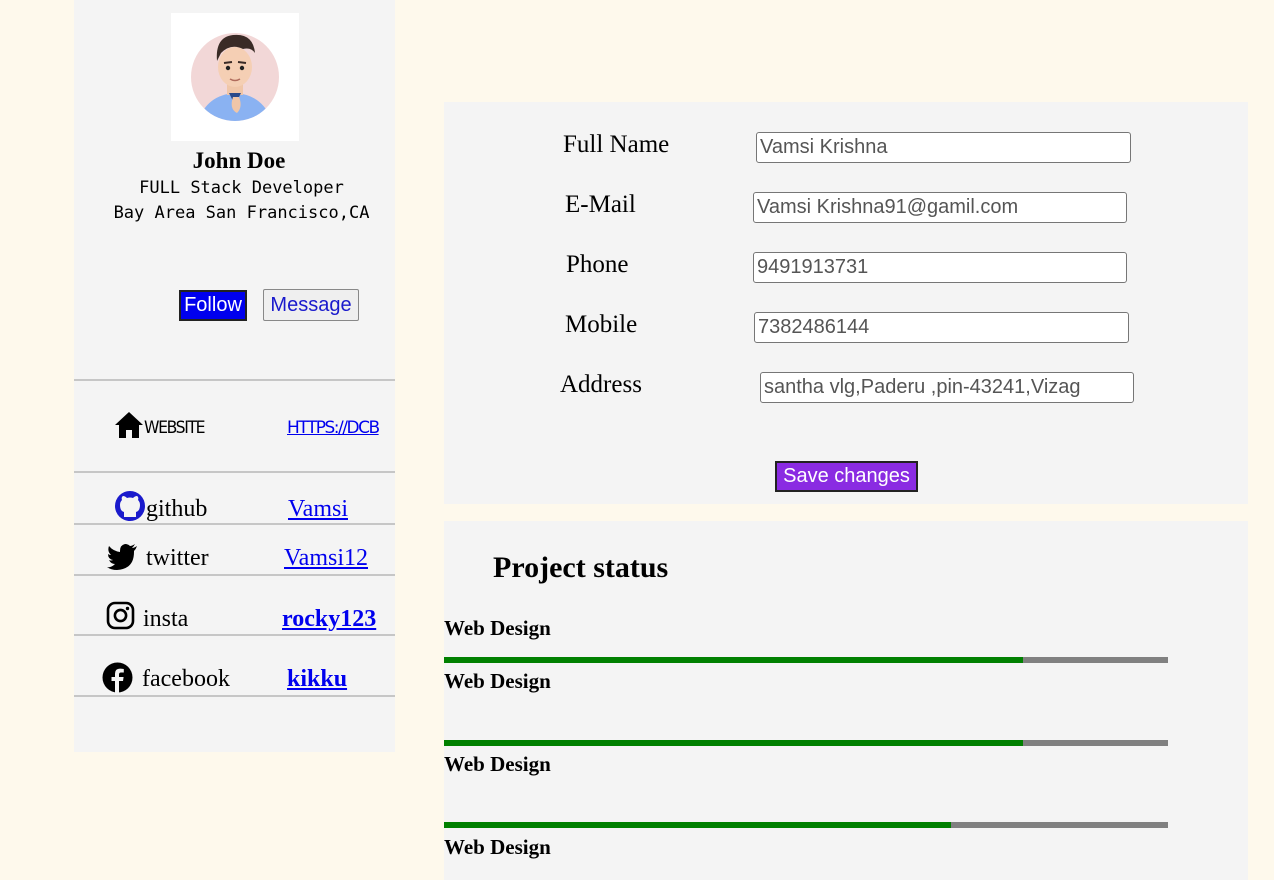 The width and height of the screenshot is (1274, 880). I want to click on full-name-label: Full Name, so click(616, 144).